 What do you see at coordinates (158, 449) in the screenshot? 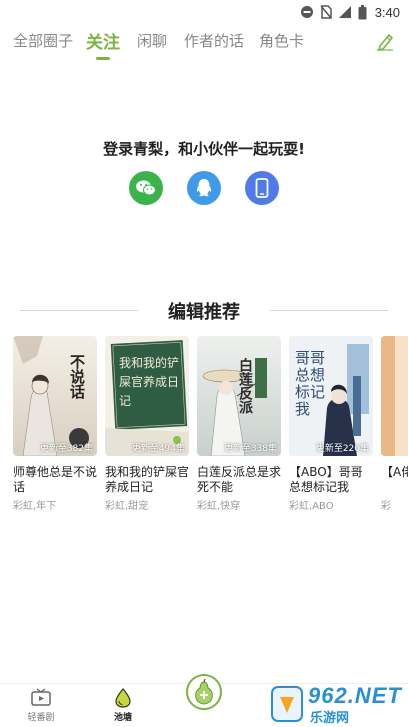
I see `update-badge: 更新至494集` at bounding box center [158, 449].